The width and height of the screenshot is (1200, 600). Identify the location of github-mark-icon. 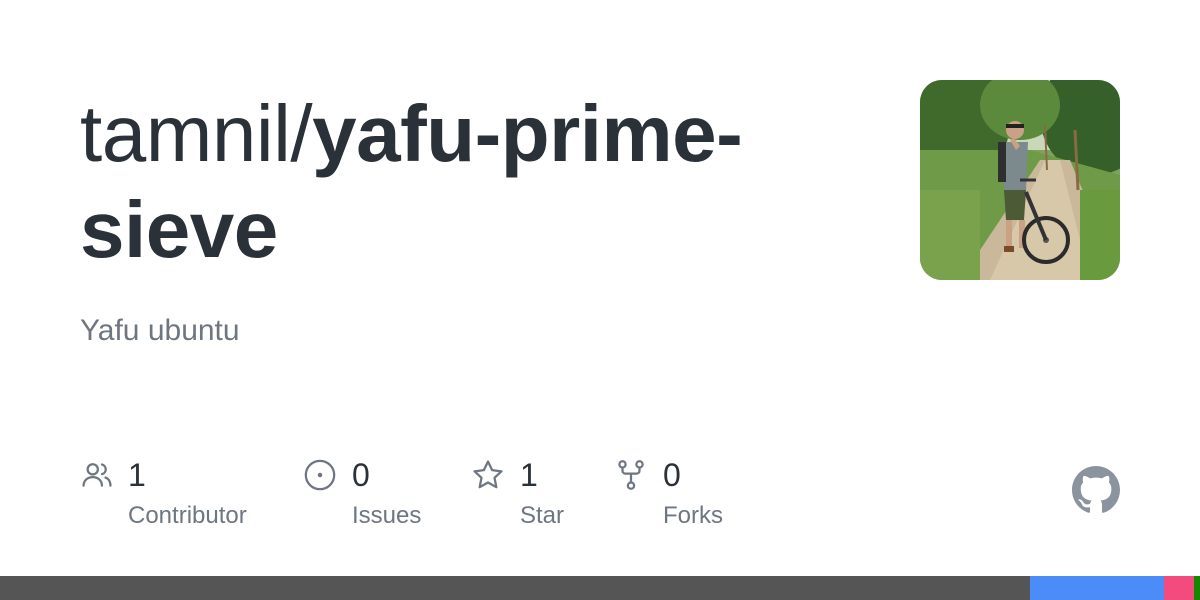
(1096, 490).